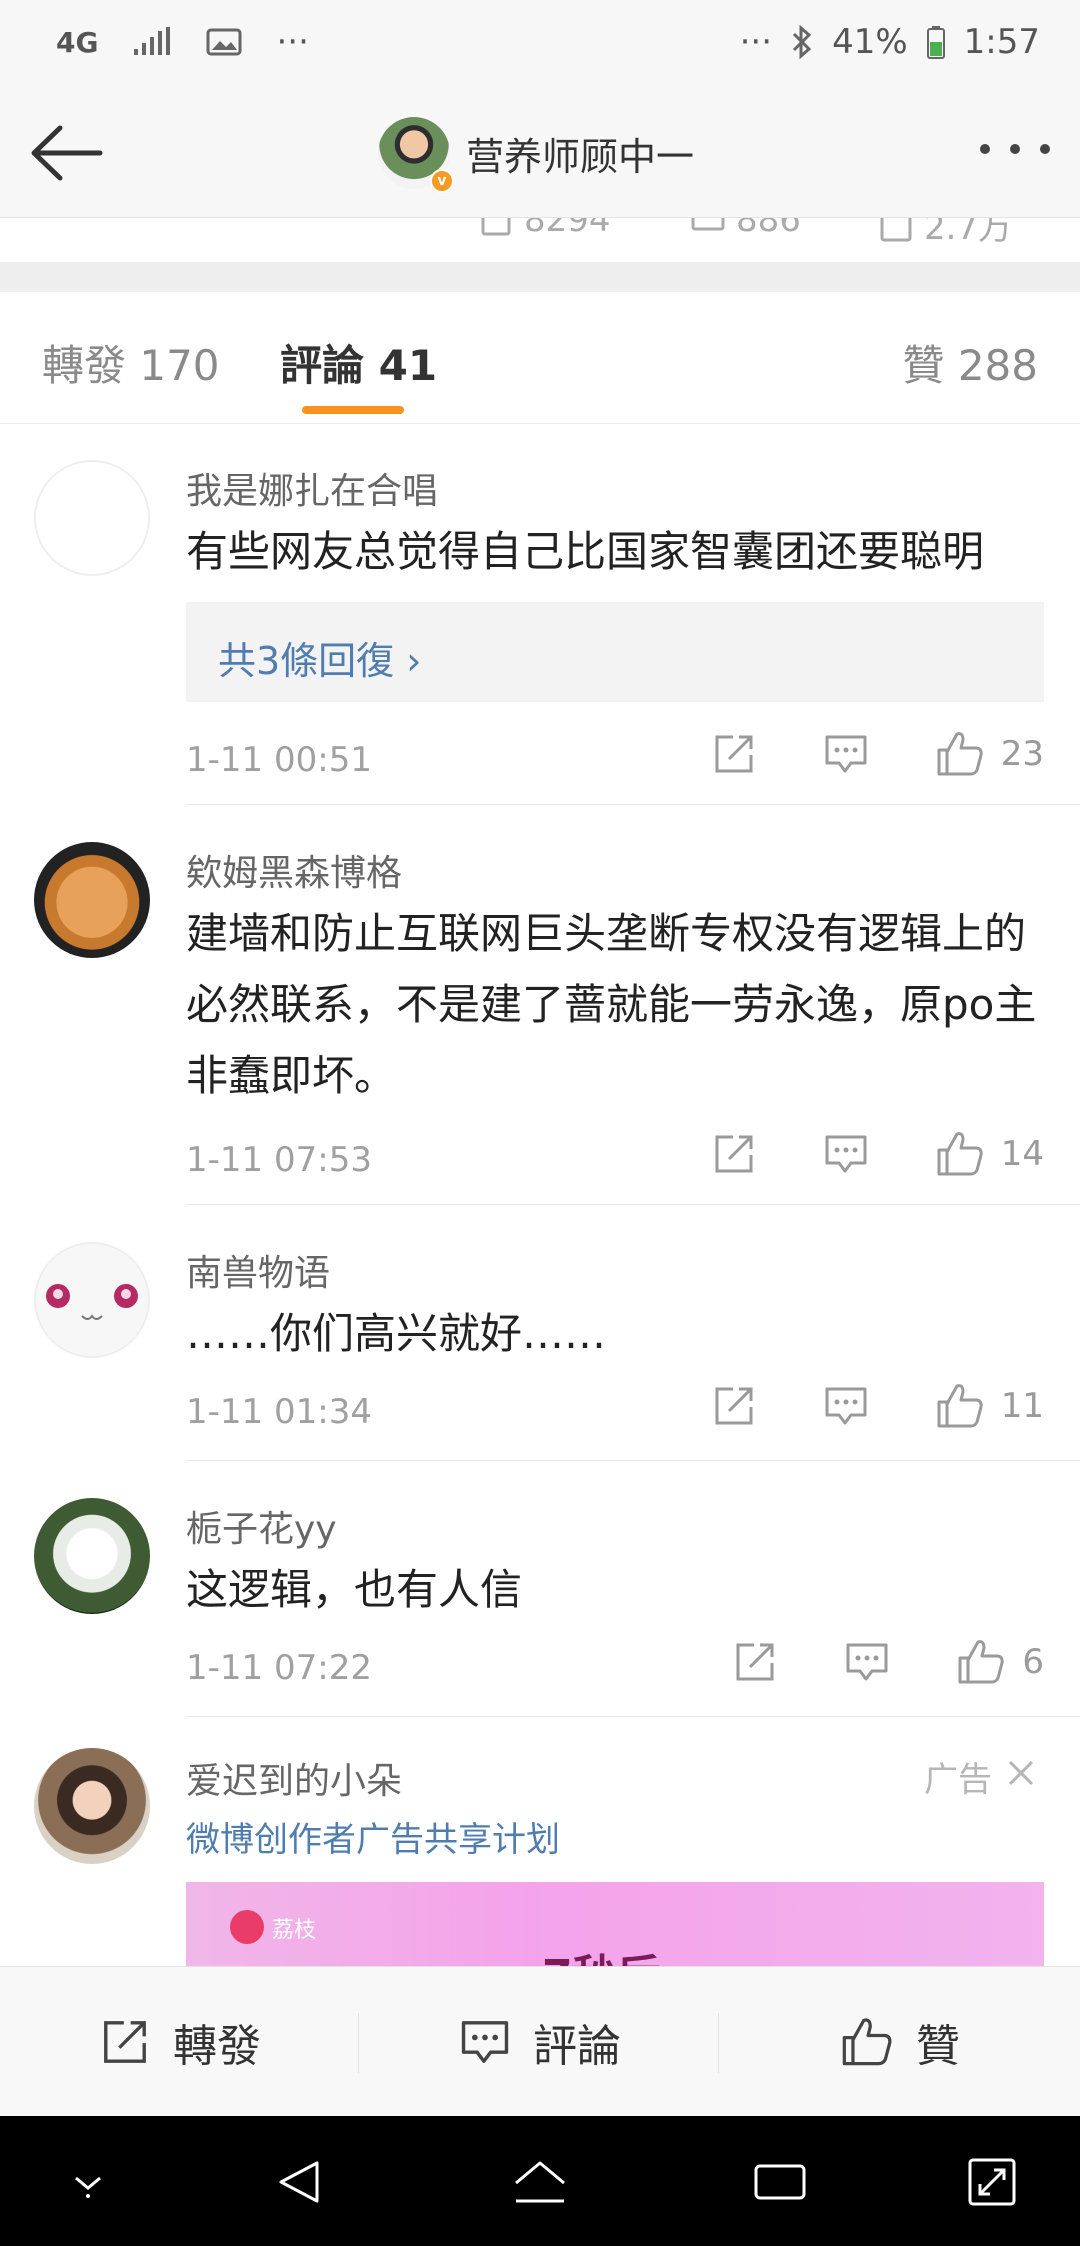  What do you see at coordinates (580, 156) in the screenshot?
I see `page-title: 营养师顾中一` at bounding box center [580, 156].